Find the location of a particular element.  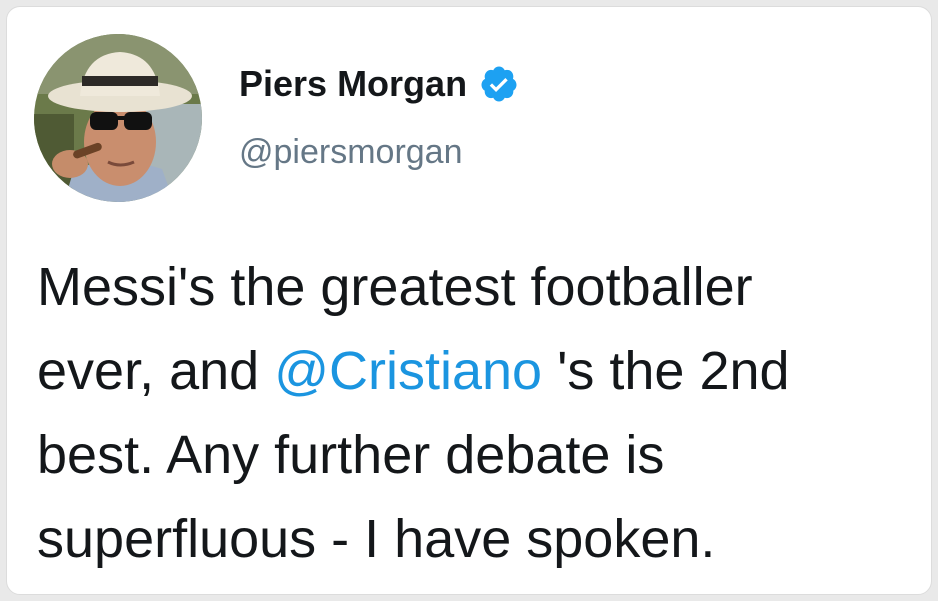

tweet-text-segment: ever, and is located at coordinates (156, 371).